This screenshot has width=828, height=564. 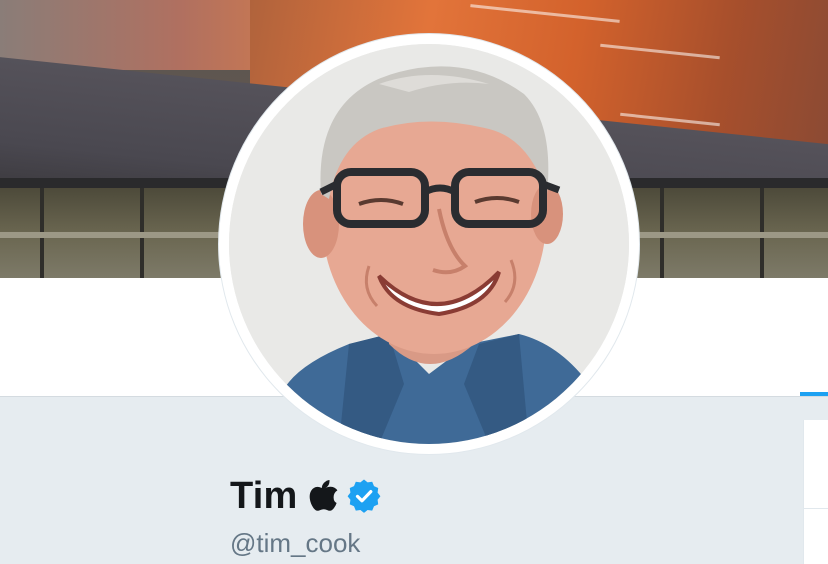 What do you see at coordinates (295, 543) in the screenshot?
I see `profile-handle: @tim_cook` at bounding box center [295, 543].